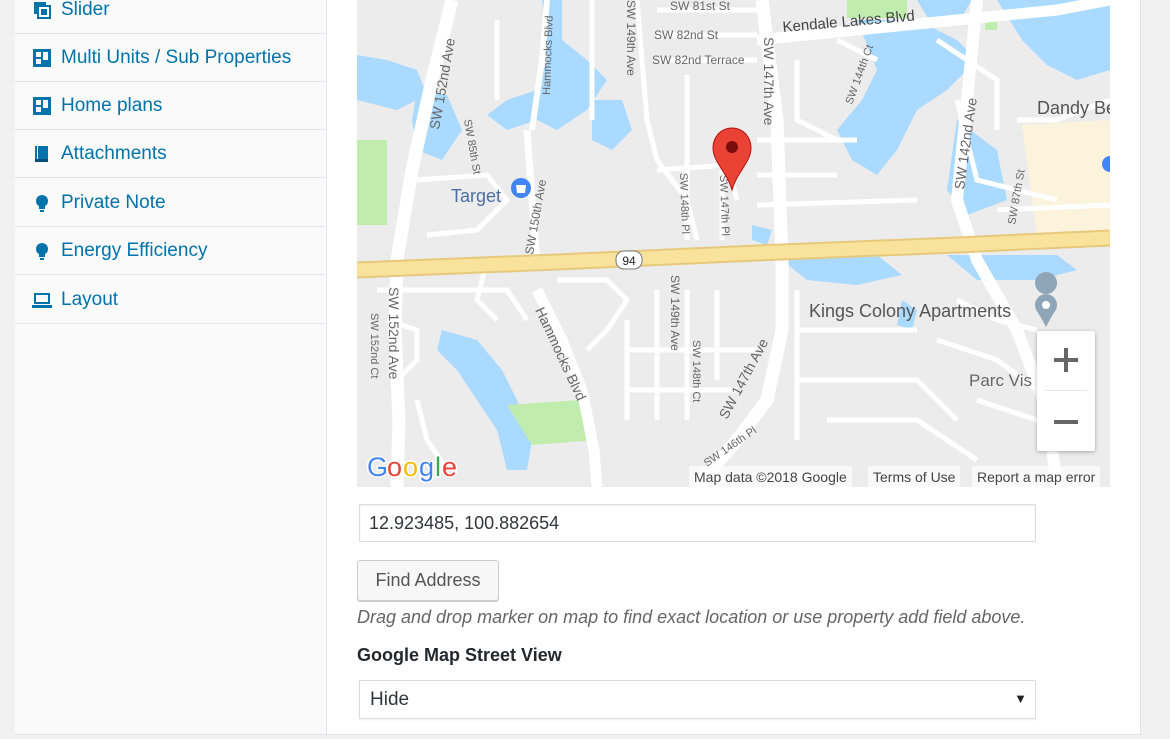  Describe the element at coordinates (114, 153) in the screenshot. I see `sidebar-item-label: Attachments` at that location.